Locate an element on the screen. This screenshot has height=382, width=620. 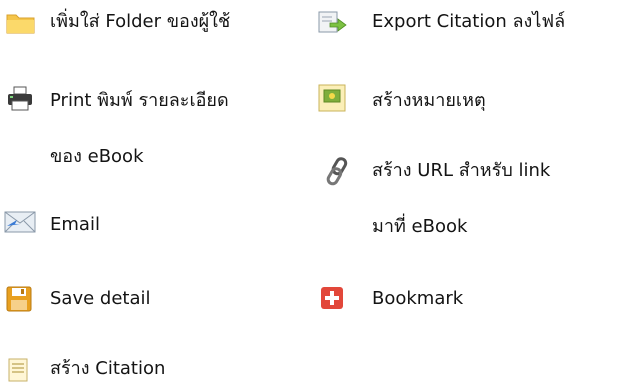
add-to-folder-label: เพิ่มใส่ Folder ของผู้ใช้ is located at coordinates (140, 21).